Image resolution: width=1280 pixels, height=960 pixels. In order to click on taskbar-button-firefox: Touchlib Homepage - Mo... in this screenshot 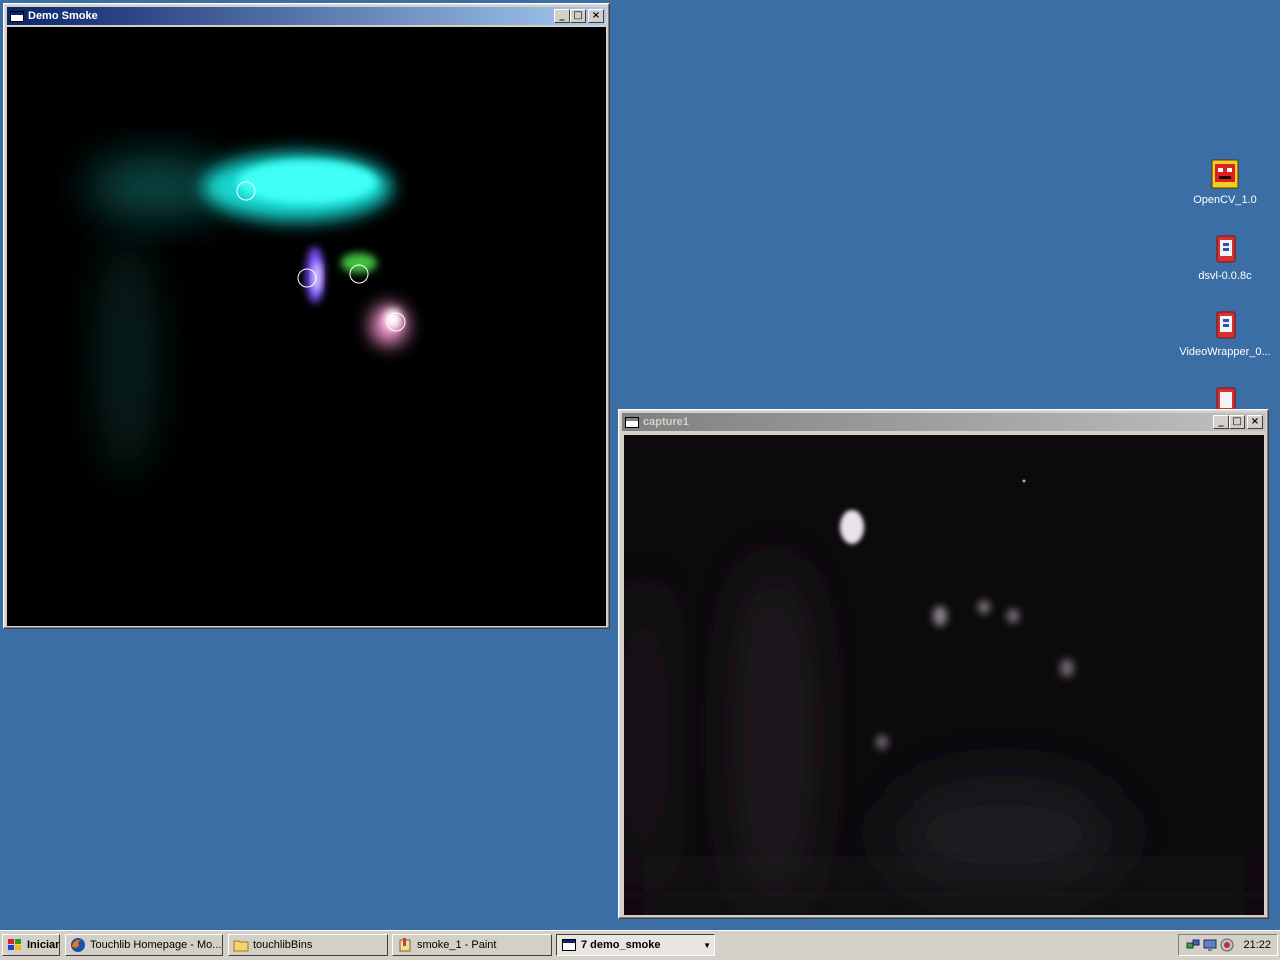, I will do `click(144, 945)`.